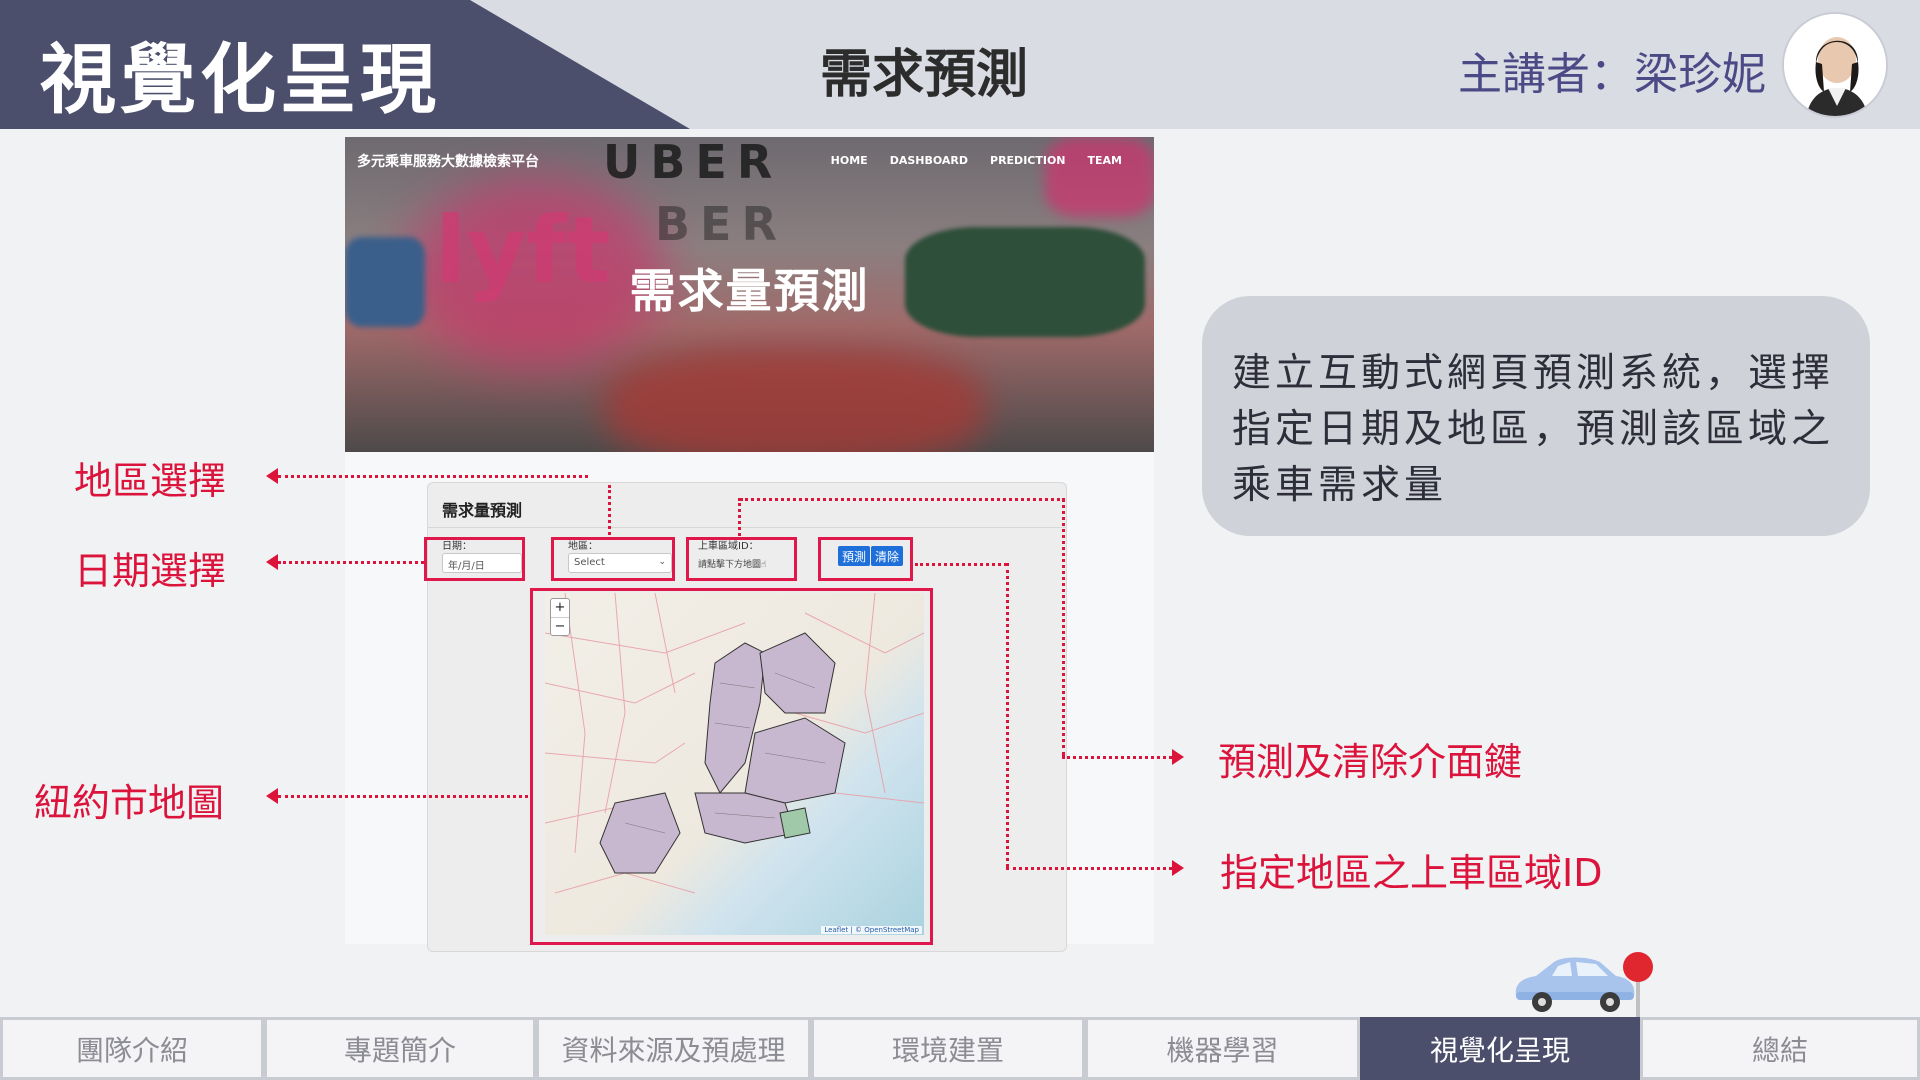 The image size is (1920, 1080). I want to click on nav-prediction: PREDICTION, so click(1028, 160).